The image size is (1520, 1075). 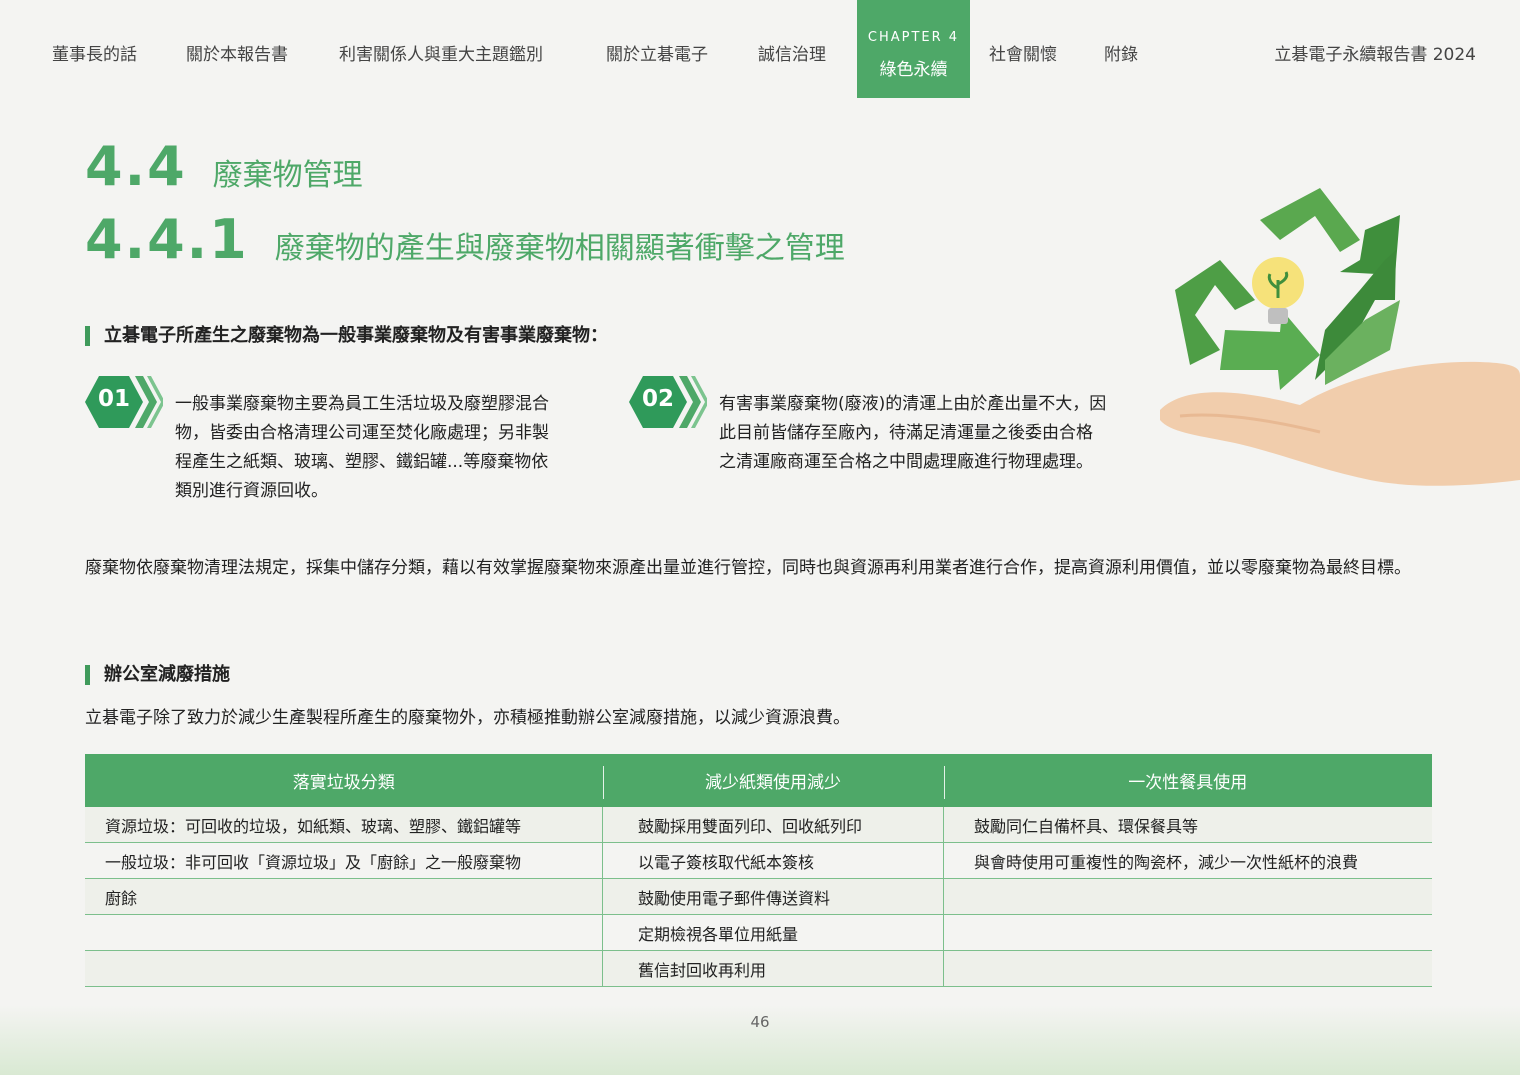 I want to click on table-row: 定期檢視各單位用紙量, so click(x=758, y=932).